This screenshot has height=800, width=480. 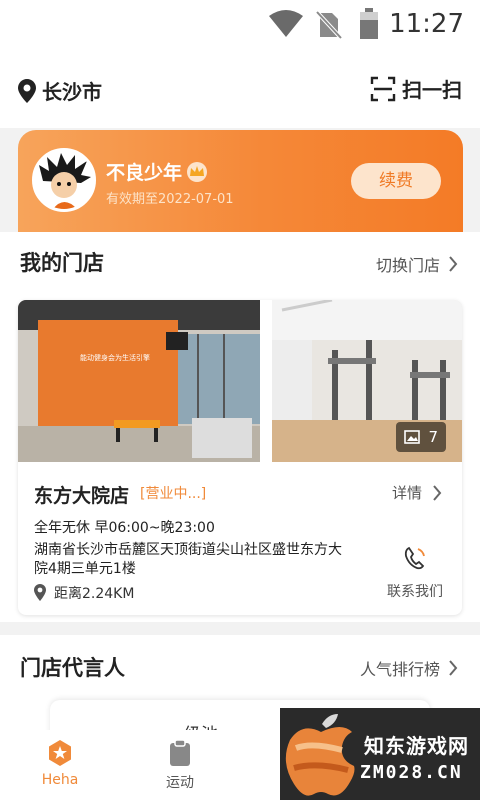 I want to click on popularity-ranking-link: 人气排行榜, so click(x=409, y=668).